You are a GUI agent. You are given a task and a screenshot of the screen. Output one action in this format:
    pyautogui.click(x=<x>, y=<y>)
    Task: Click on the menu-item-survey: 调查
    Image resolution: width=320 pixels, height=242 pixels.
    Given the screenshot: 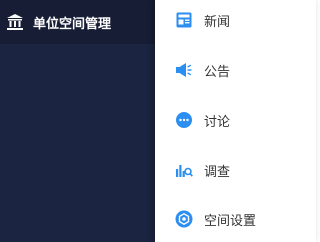 What is the action you would take?
    pyautogui.click(x=235, y=170)
    